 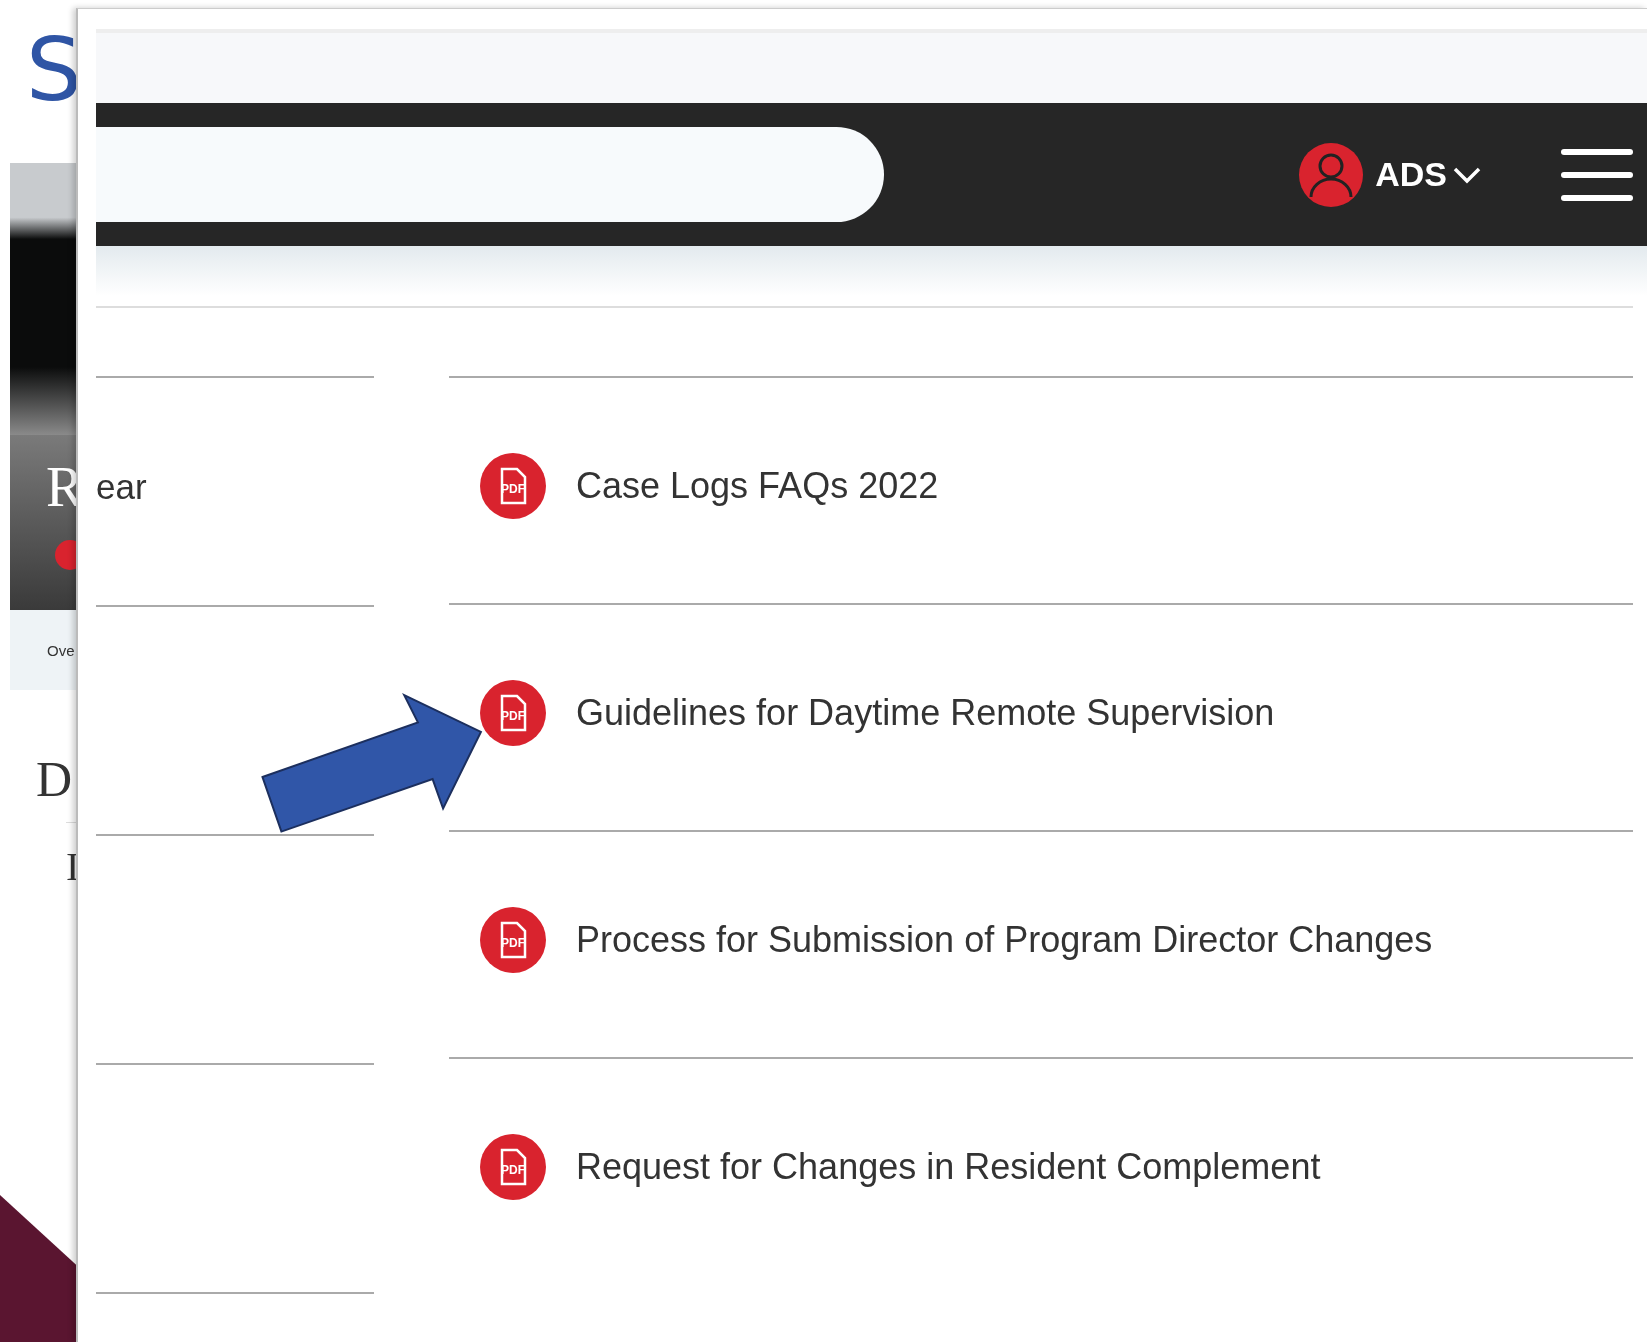 I want to click on document-link: Case Logs FAQs 2022, so click(x=757, y=485).